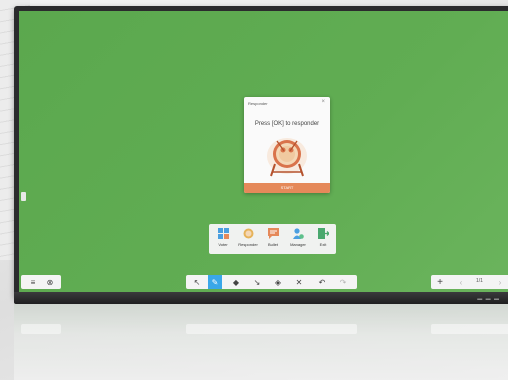  What do you see at coordinates (50, 282) in the screenshot?
I see `close-whiteboard-icon: ⊗` at bounding box center [50, 282].